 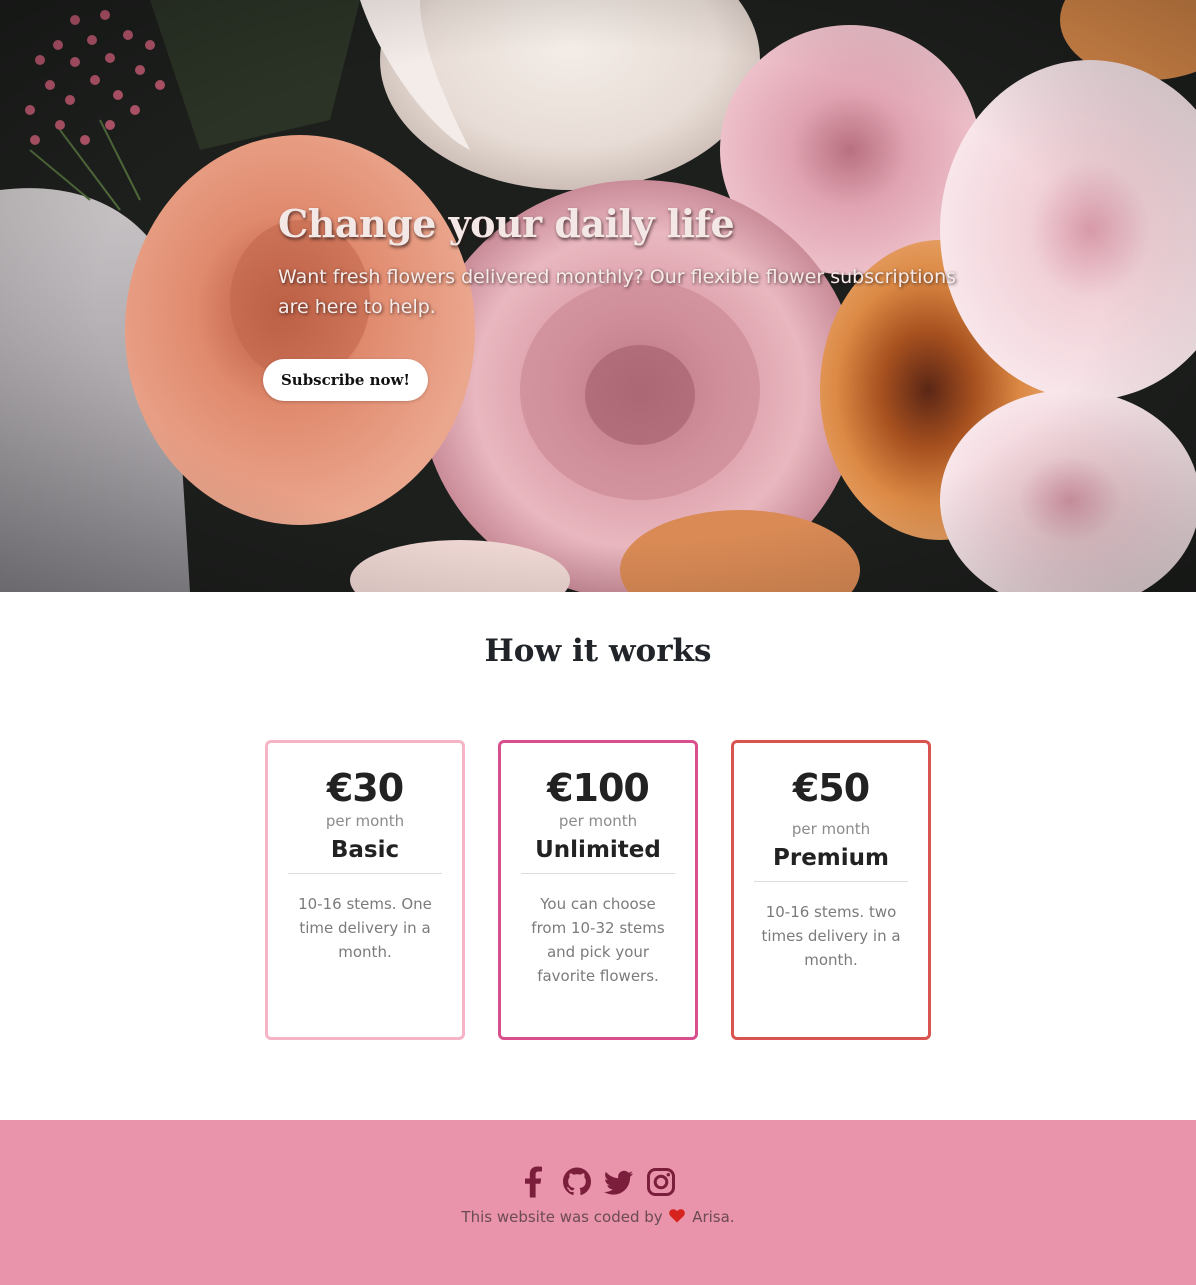 I want to click on social-links, so click(x=598, y=1182).